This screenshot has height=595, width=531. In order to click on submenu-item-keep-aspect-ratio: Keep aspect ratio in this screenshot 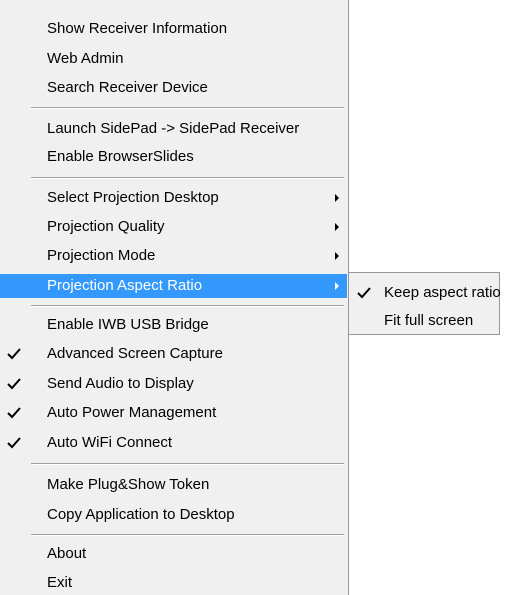, I will do `click(425, 293)`.